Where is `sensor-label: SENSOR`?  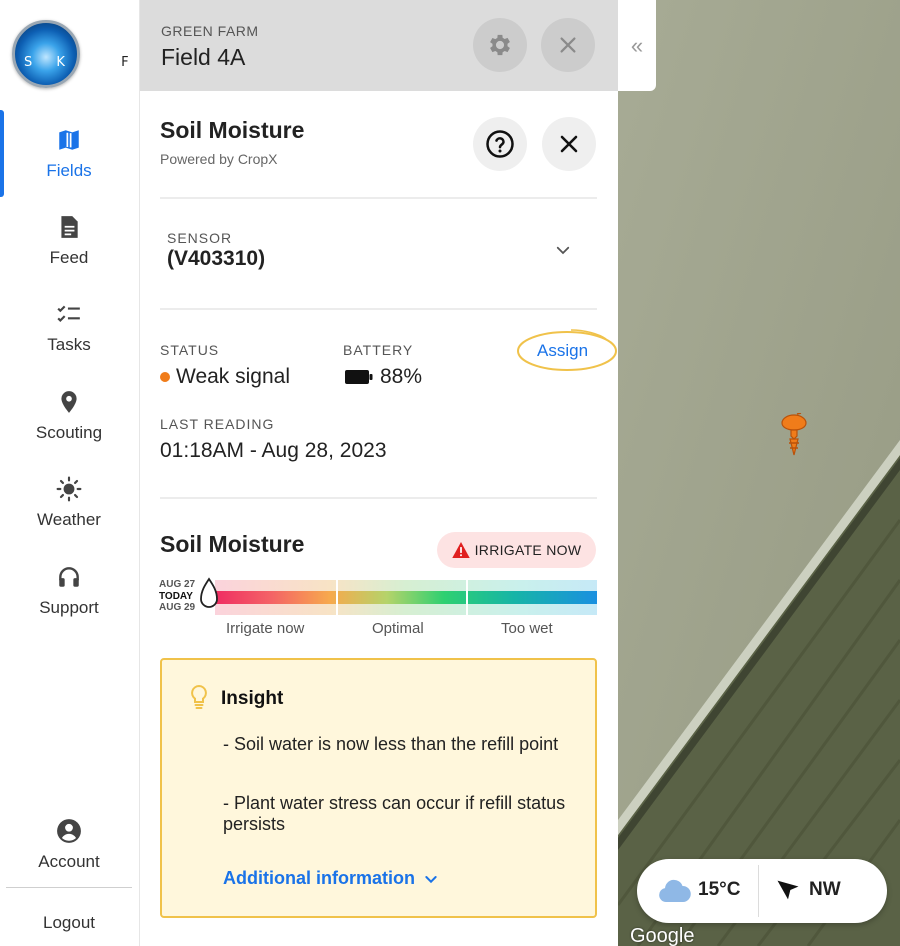 sensor-label: SENSOR is located at coordinates (200, 238).